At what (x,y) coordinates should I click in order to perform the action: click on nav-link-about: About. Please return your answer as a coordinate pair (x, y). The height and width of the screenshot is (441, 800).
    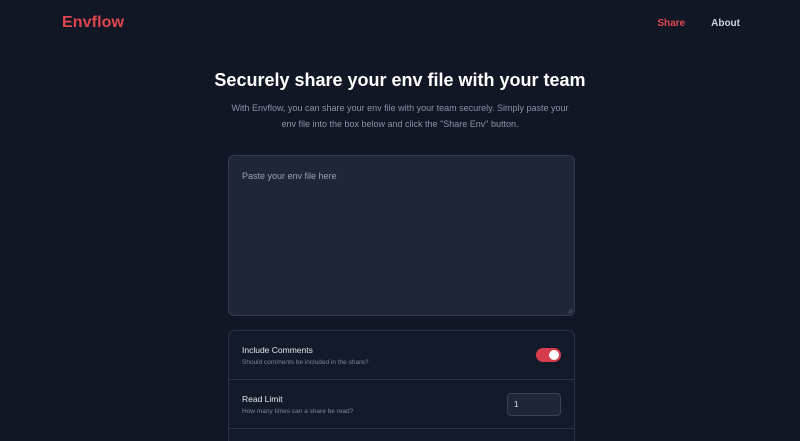
    Looking at the image, I should click on (725, 23).